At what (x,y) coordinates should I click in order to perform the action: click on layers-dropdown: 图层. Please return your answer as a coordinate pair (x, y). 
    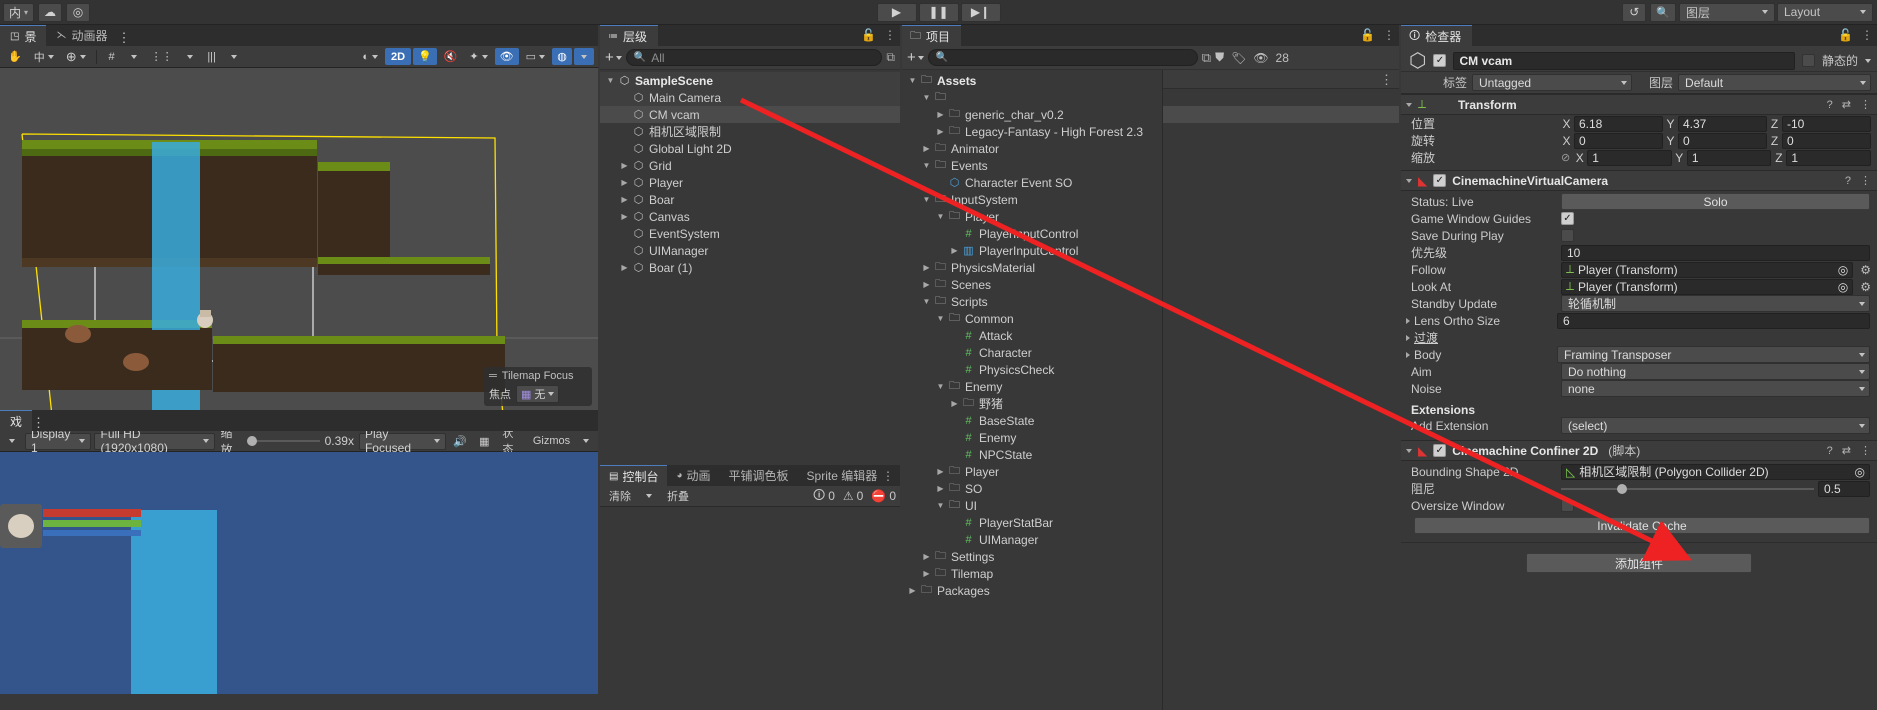
    Looking at the image, I should click on (1727, 12).